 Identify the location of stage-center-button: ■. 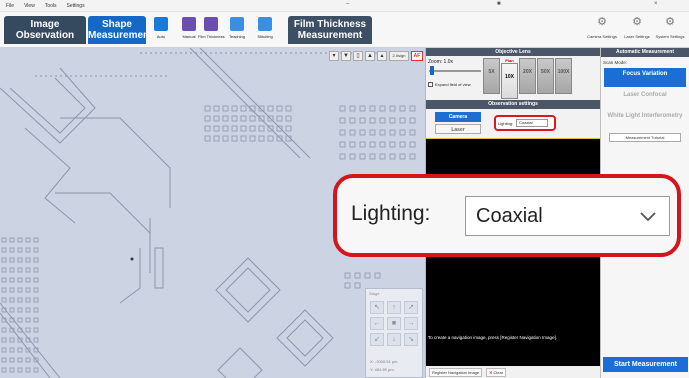
(394, 323).